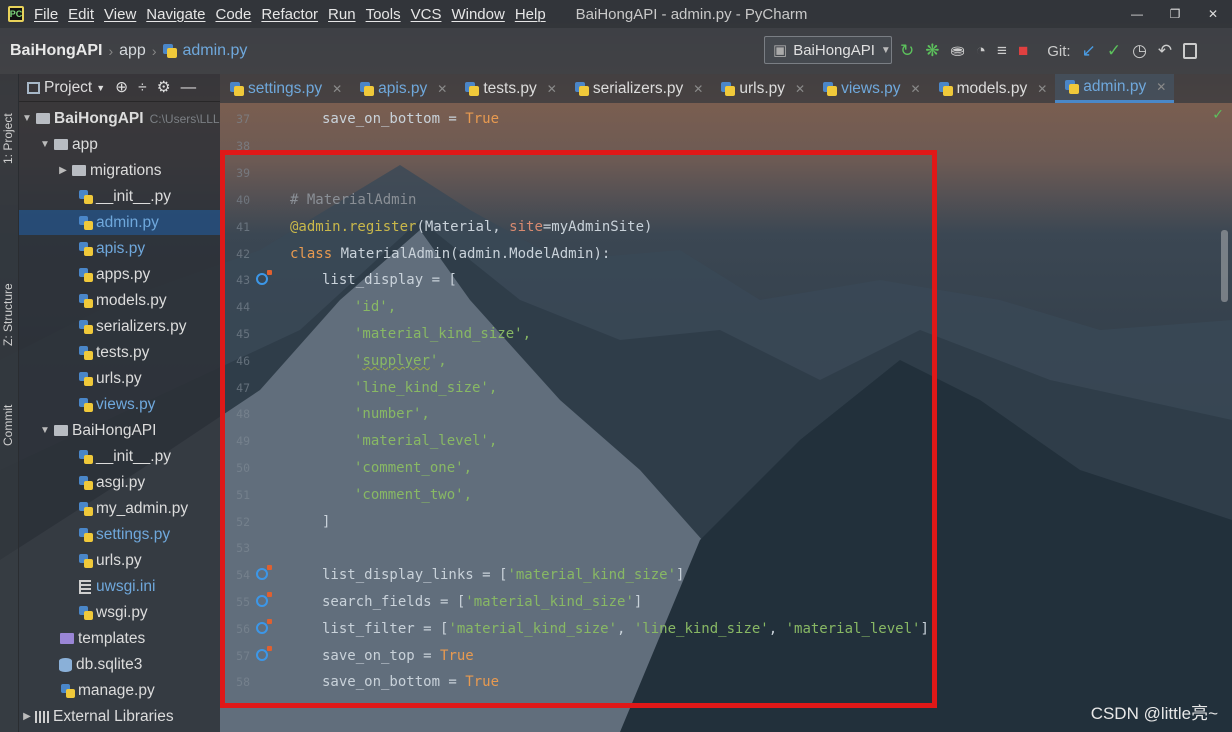  What do you see at coordinates (426, 14) in the screenshot?
I see `menu-vcs: VCS` at bounding box center [426, 14].